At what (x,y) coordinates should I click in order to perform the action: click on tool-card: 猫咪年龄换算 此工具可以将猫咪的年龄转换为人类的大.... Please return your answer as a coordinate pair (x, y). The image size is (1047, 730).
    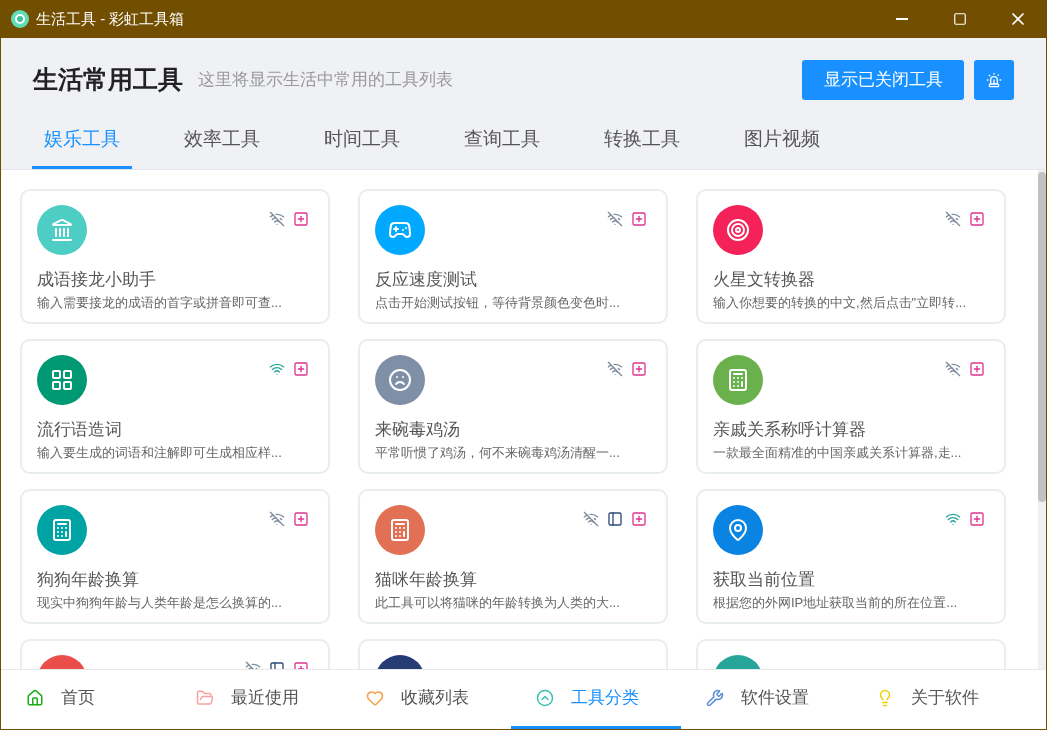
    Looking at the image, I should click on (513, 556).